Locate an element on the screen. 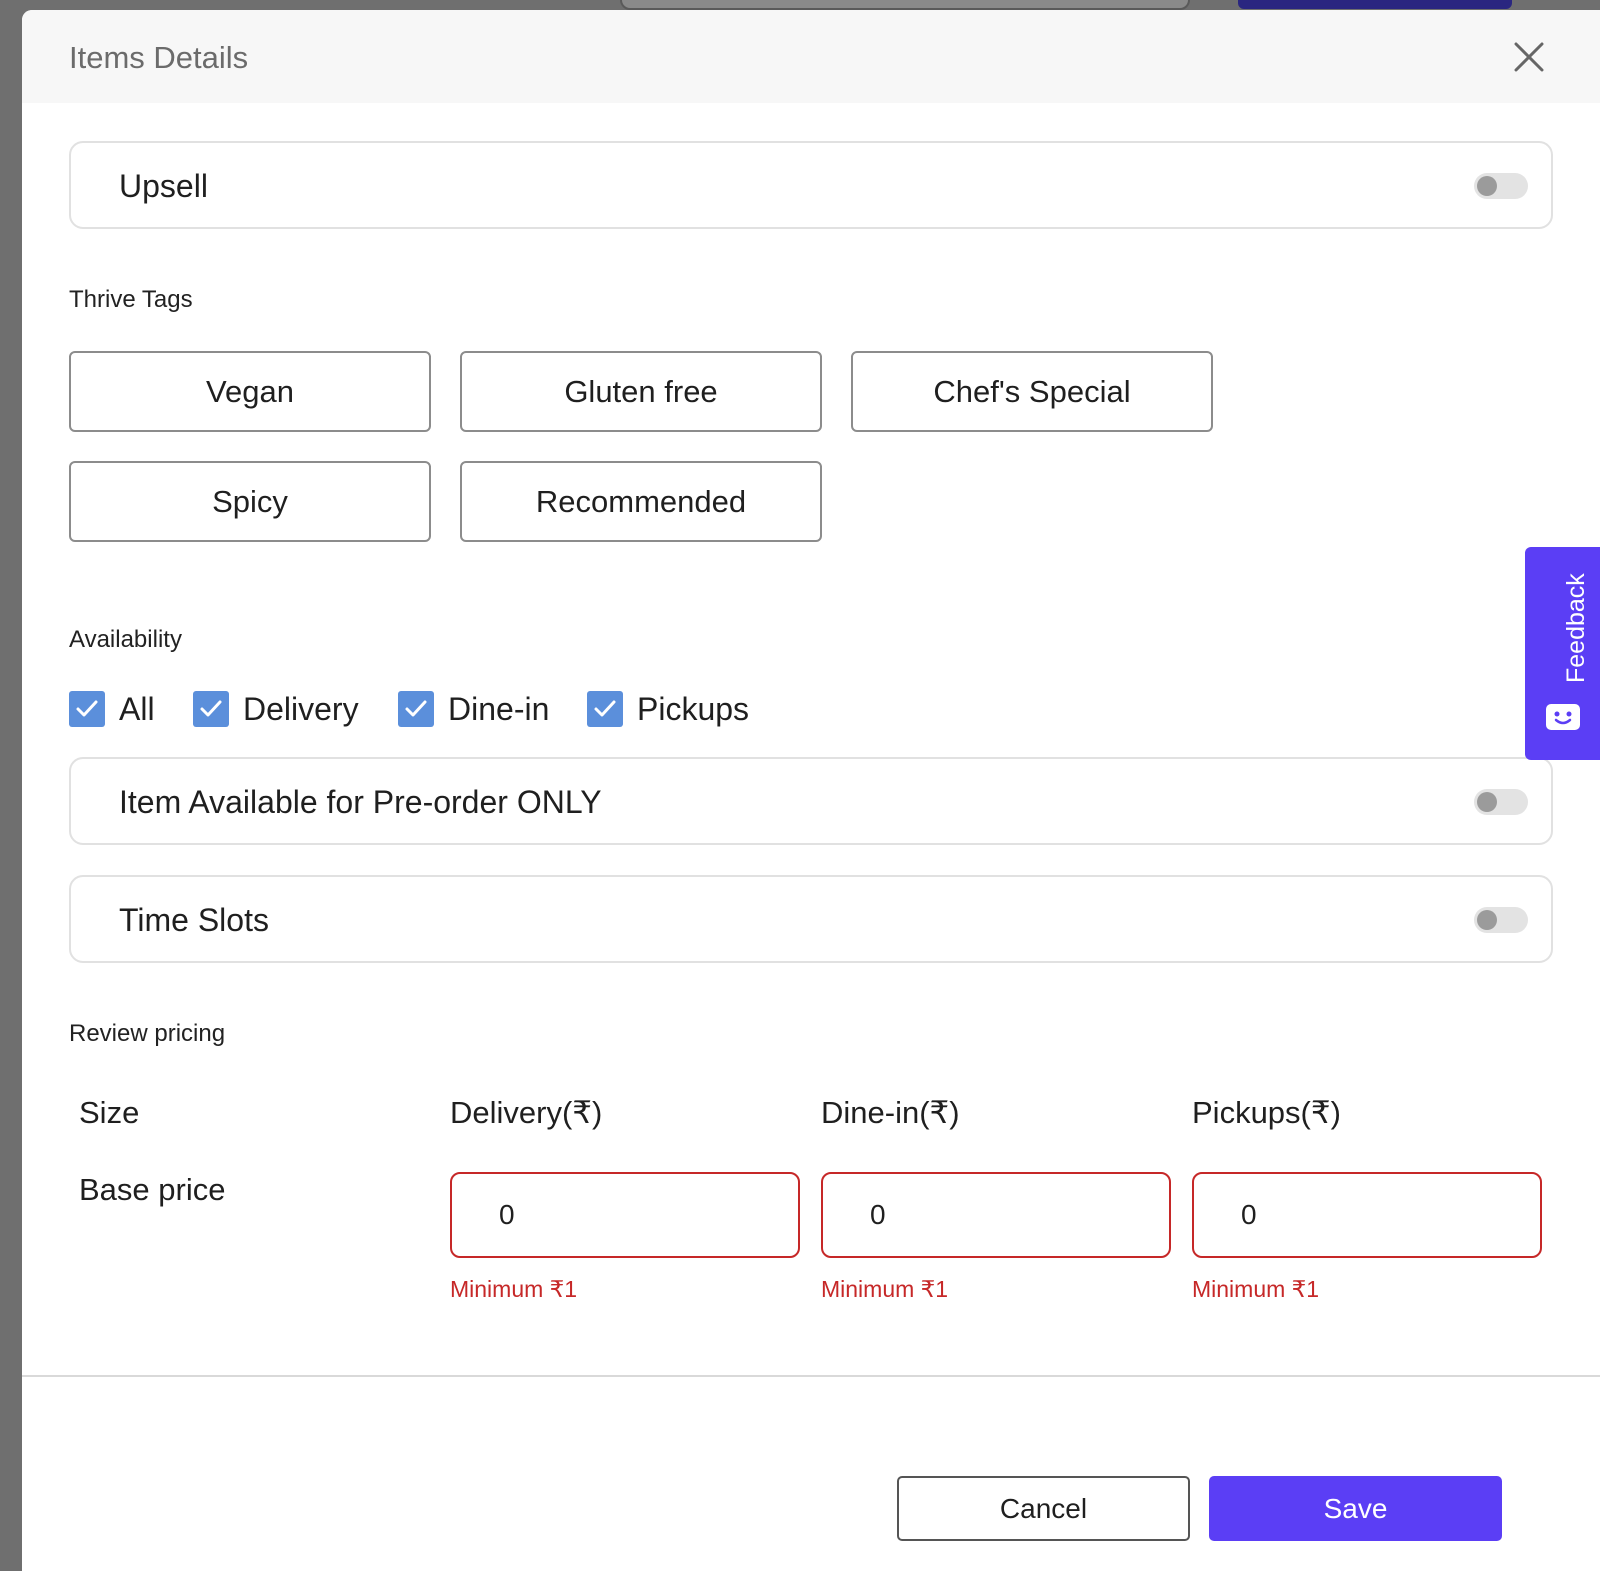 This screenshot has width=1600, height=1571. time-slots-card: Time Slots is located at coordinates (811, 919).